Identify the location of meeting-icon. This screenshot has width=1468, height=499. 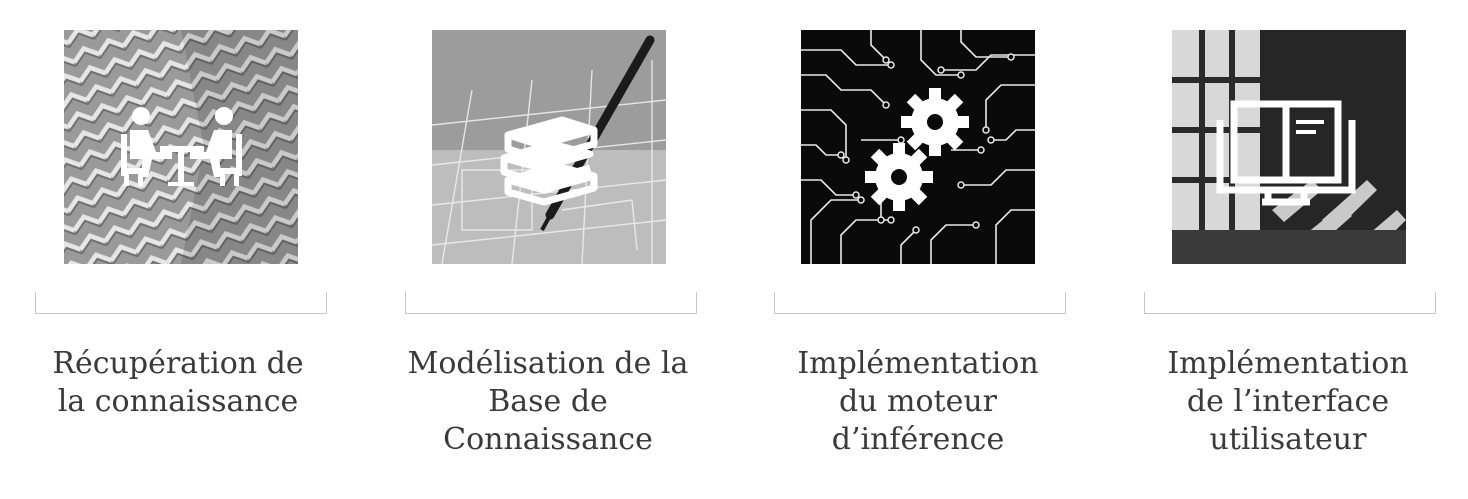
(181, 146).